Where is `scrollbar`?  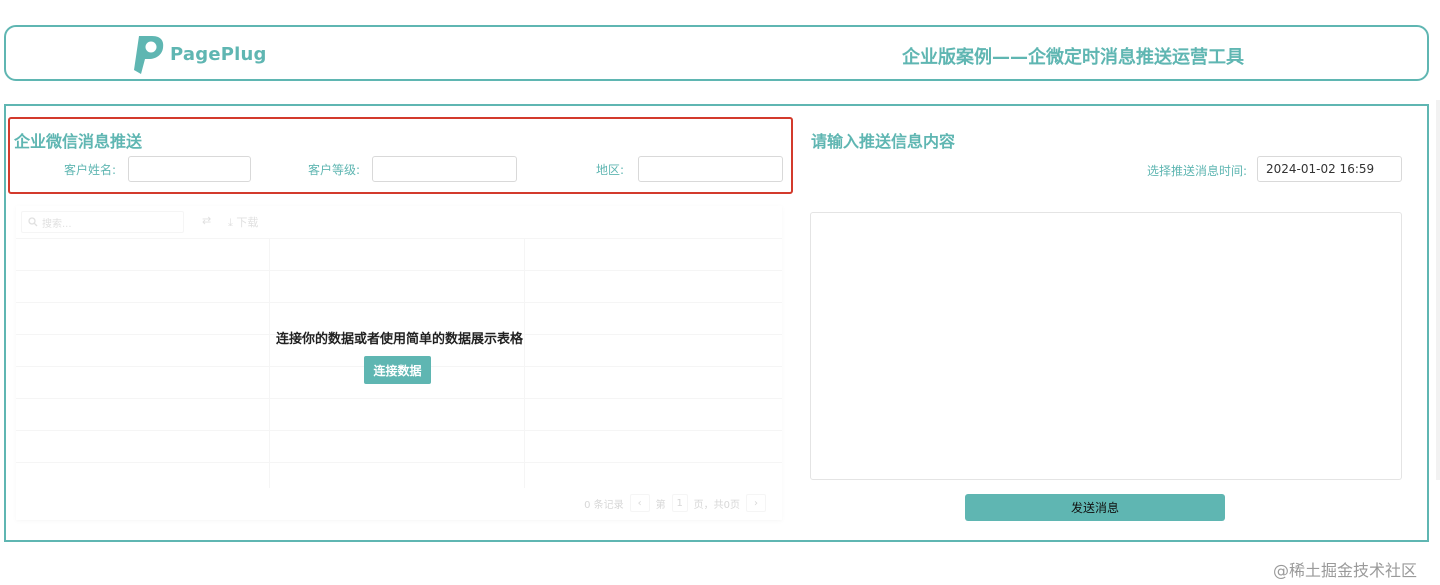
scrollbar is located at coordinates (1438, 290).